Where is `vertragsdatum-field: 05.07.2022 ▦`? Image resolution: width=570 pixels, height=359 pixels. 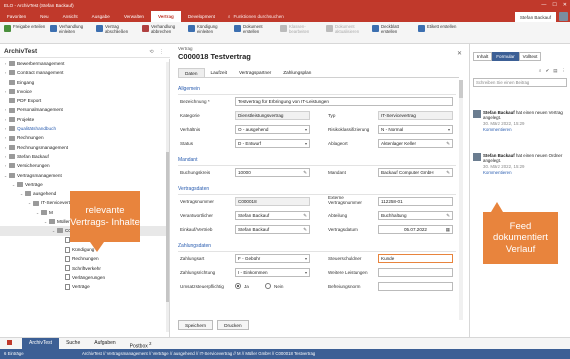
vertragsdatum-field: 05.07.2022 ▦ is located at coordinates (415, 229).